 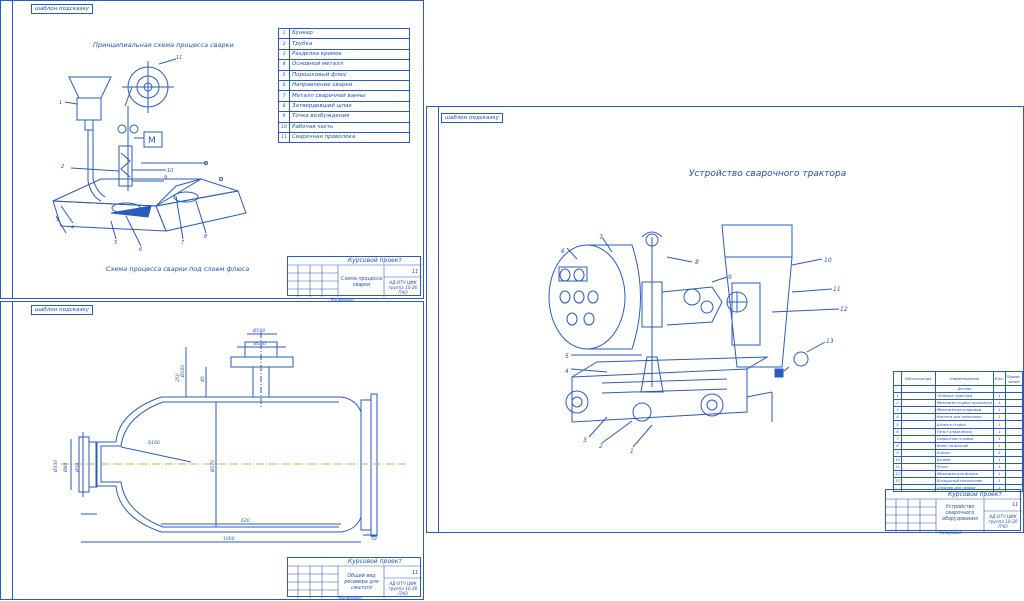 What do you see at coordinates (964, 396) in the screenshot?
I see `bom-name: Тележка трактора` at bounding box center [964, 396].